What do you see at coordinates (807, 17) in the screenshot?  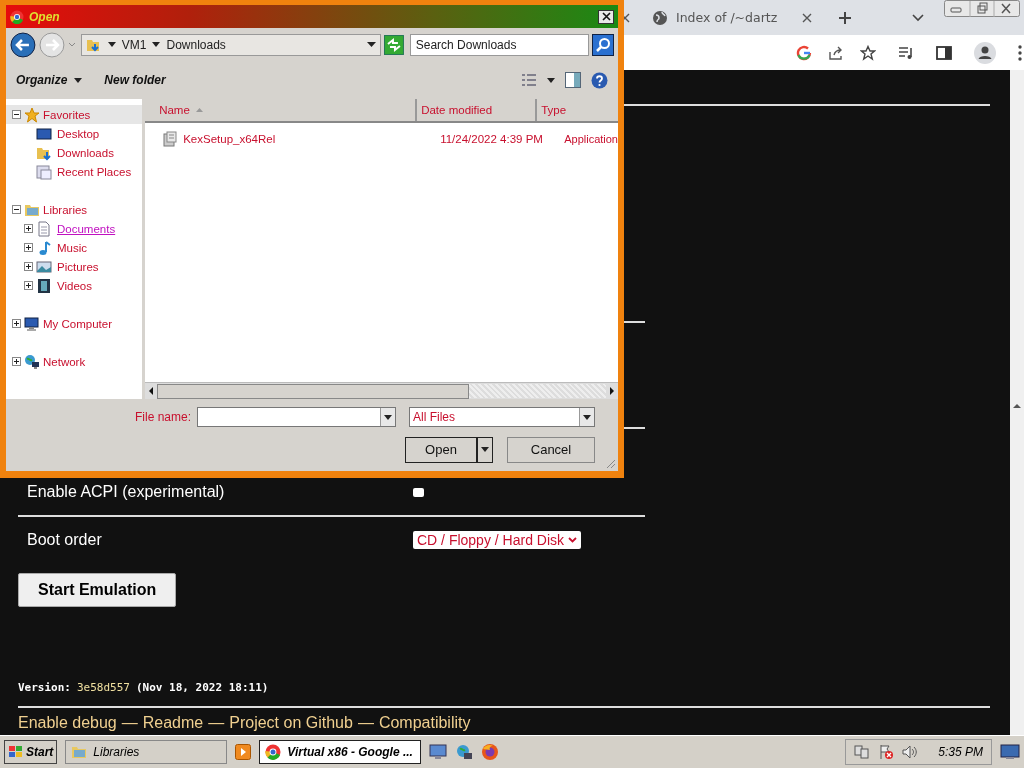 I see `close-icon` at bounding box center [807, 17].